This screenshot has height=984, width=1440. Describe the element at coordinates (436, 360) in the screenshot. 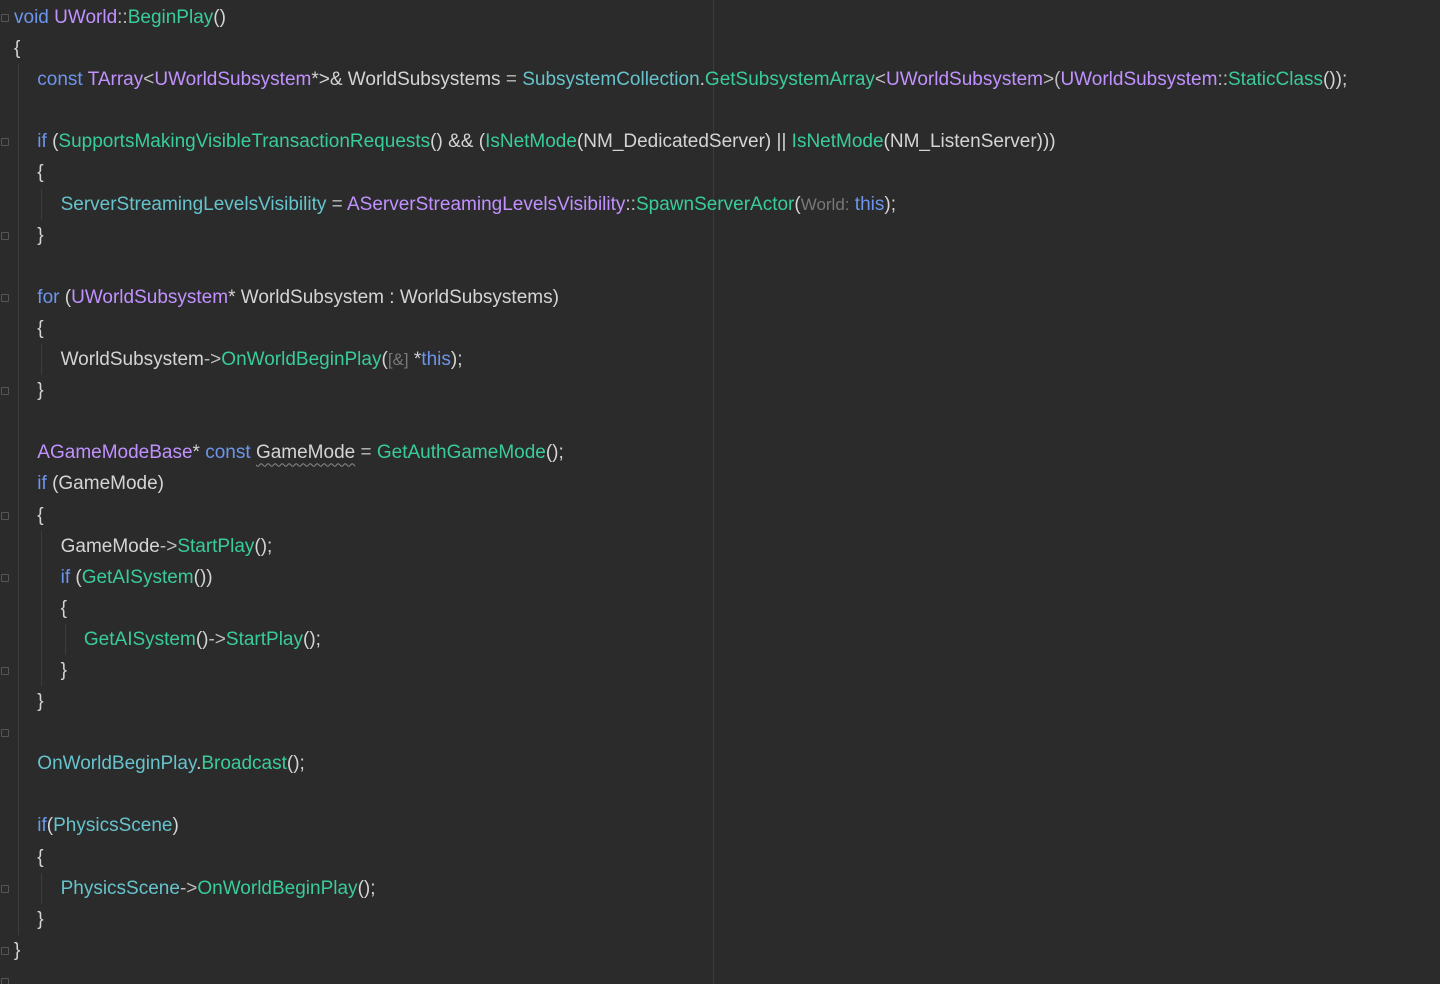

I see `code-token: this` at that location.